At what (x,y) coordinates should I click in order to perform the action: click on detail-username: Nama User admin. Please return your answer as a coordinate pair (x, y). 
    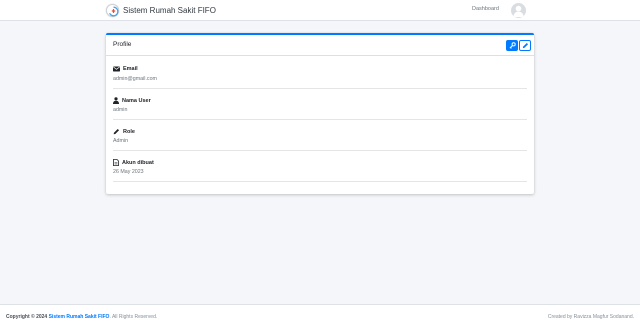
    Looking at the image, I should click on (320, 104).